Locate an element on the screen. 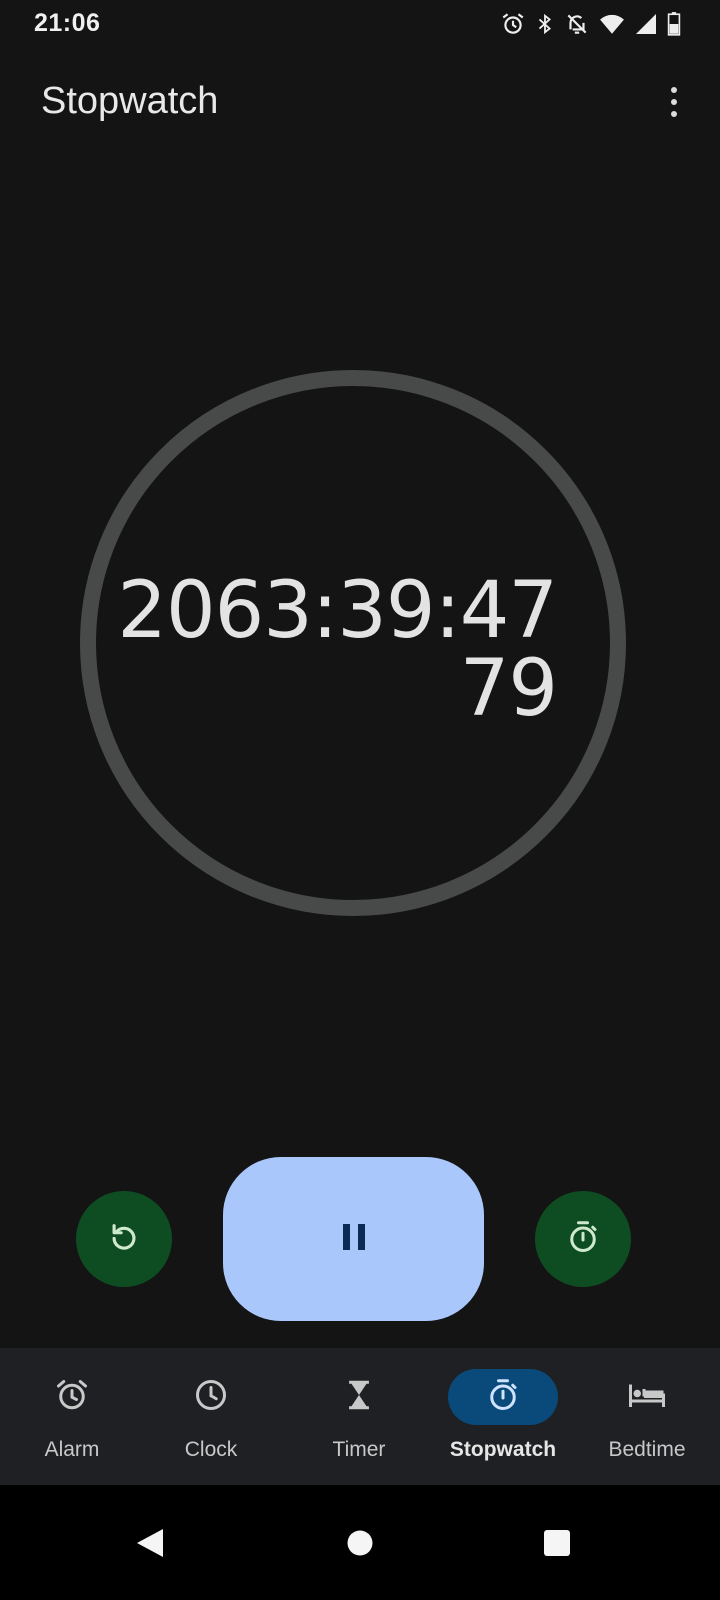 The height and width of the screenshot is (1600, 720). reset-button is located at coordinates (124, 1239).